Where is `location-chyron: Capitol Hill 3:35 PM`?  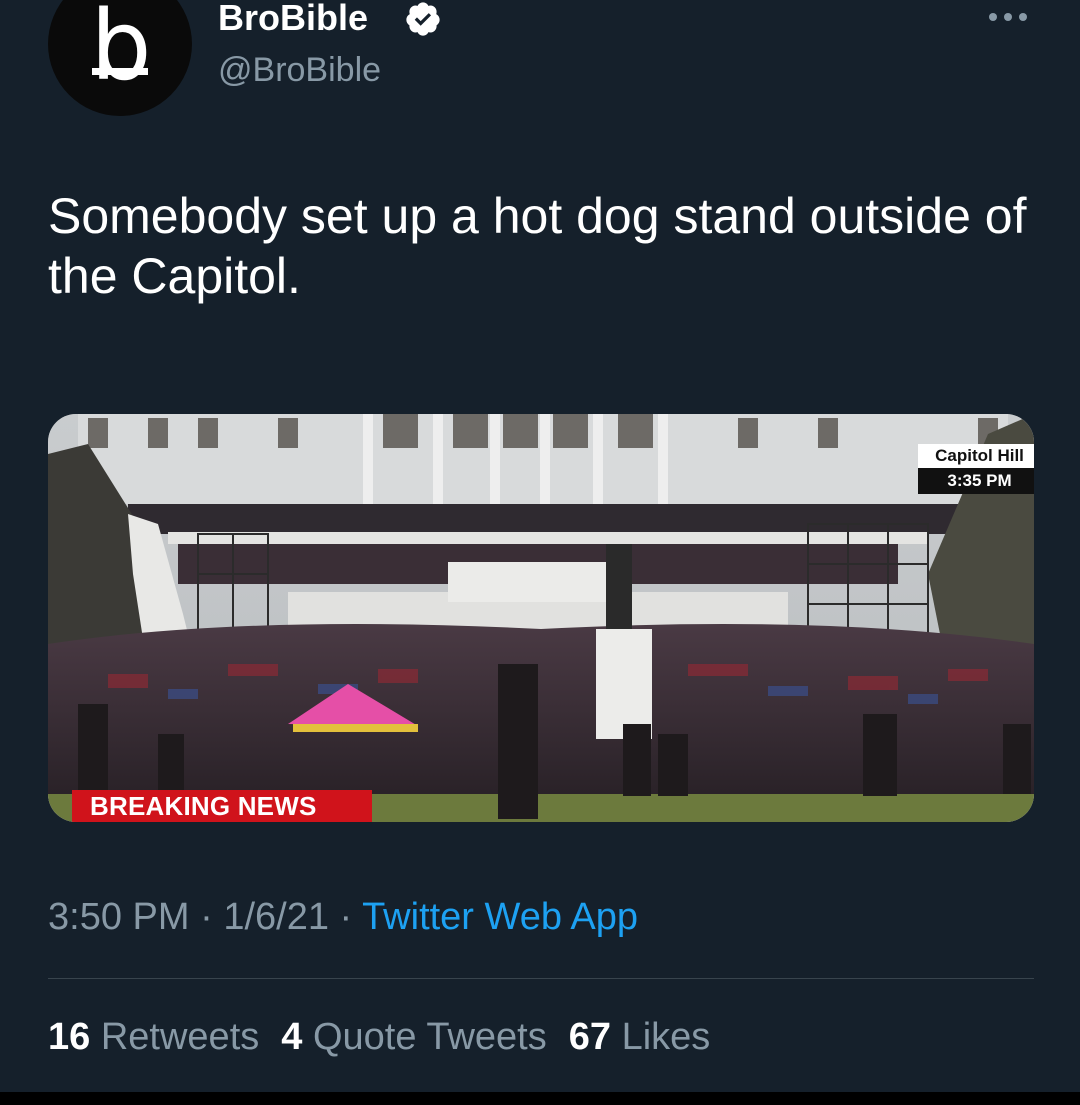
location-chyron: Capitol Hill 3:35 PM is located at coordinates (976, 469).